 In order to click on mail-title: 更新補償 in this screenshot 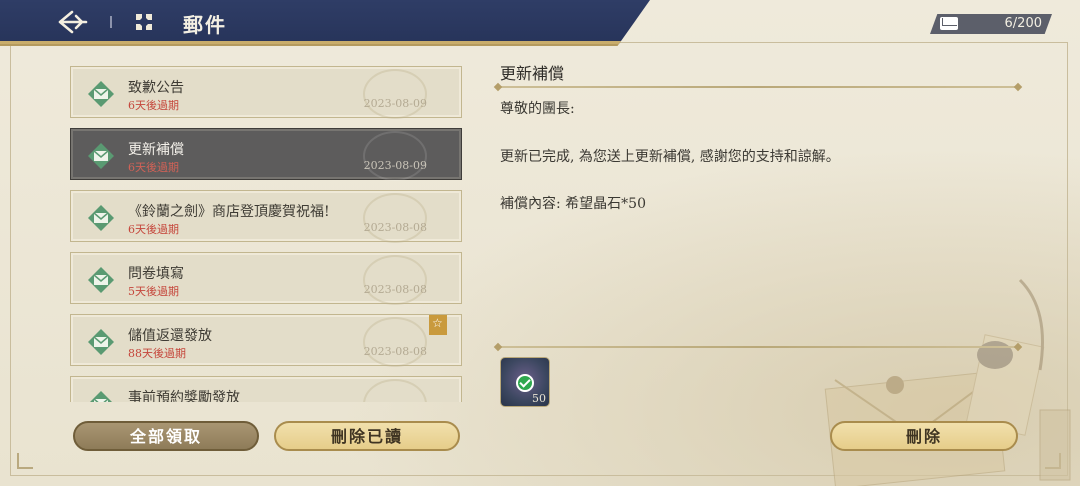, I will do `click(156, 150)`.